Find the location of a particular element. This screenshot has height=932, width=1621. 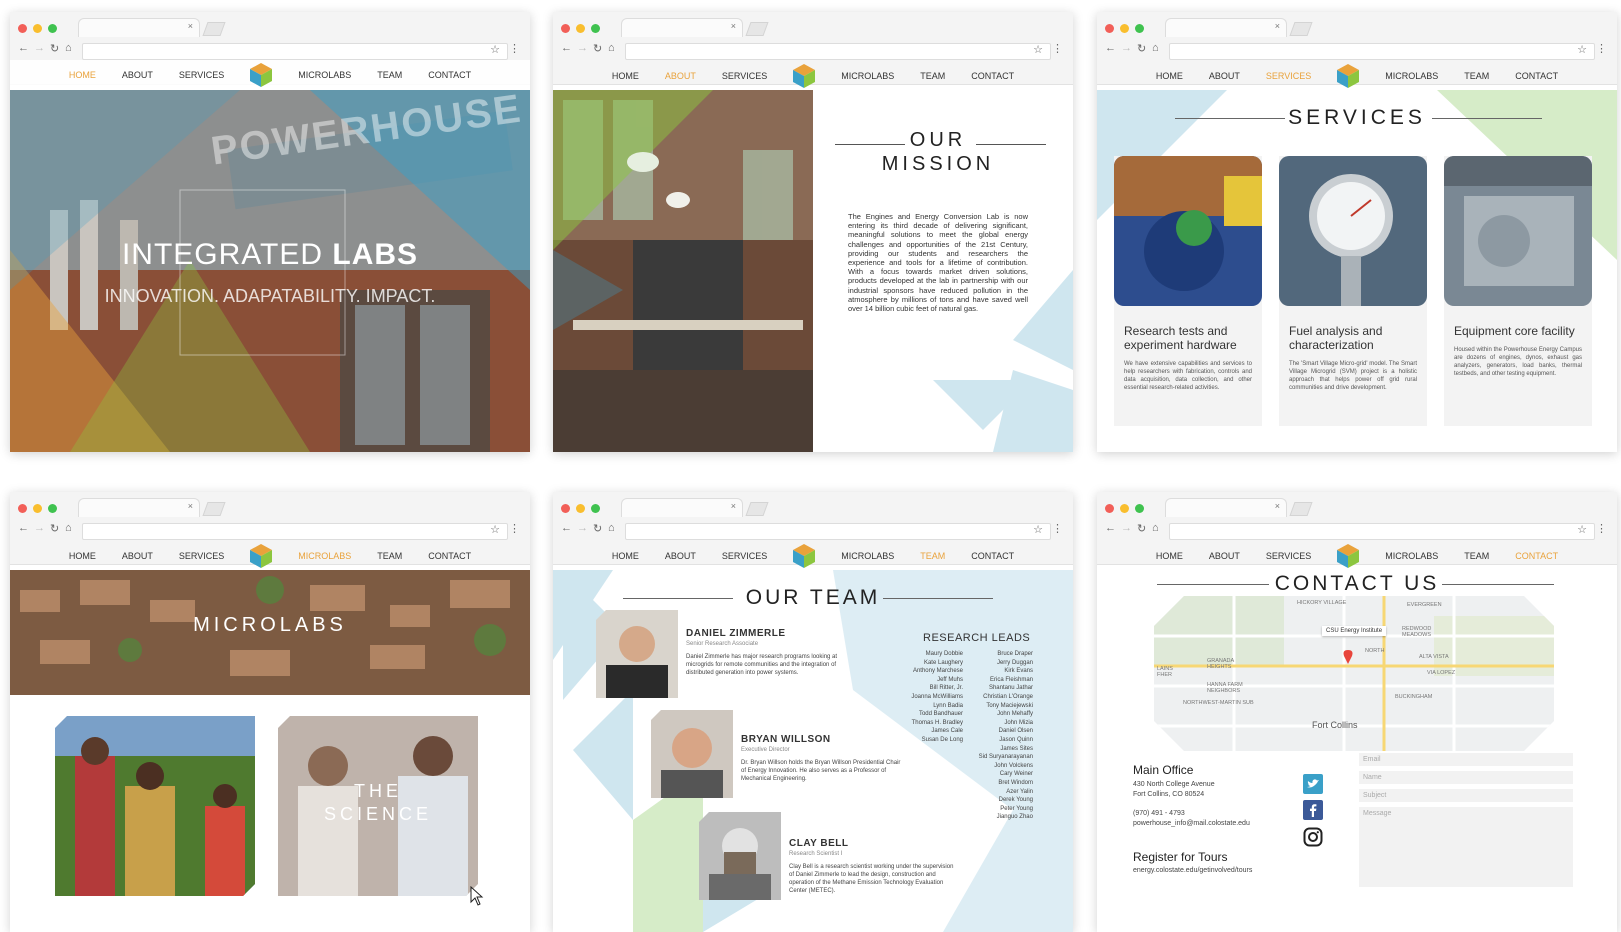

instagram-icon is located at coordinates (1313, 837).